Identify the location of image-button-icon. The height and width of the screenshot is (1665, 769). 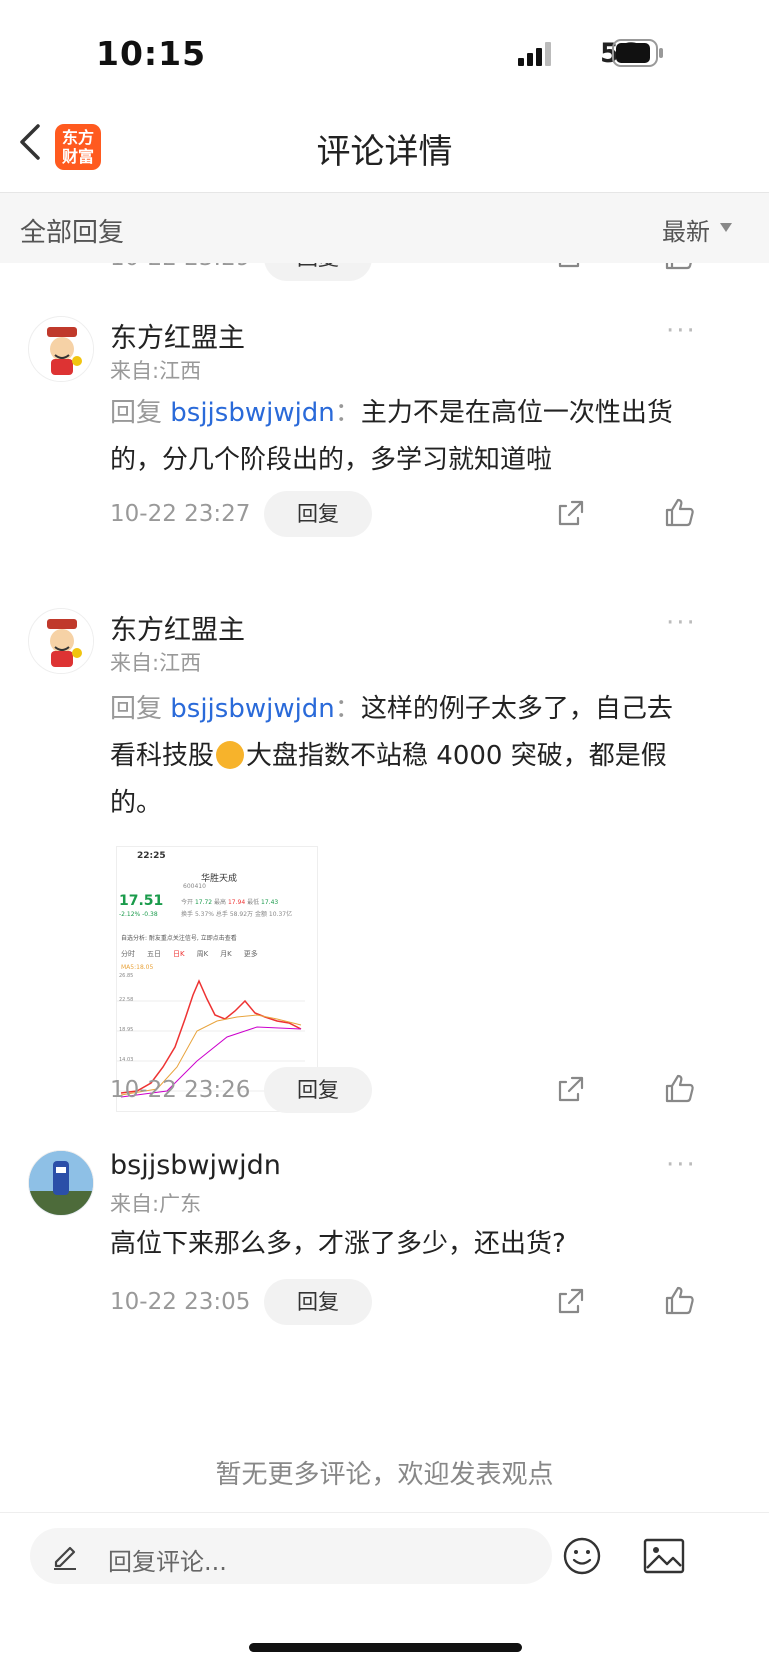
(664, 1556).